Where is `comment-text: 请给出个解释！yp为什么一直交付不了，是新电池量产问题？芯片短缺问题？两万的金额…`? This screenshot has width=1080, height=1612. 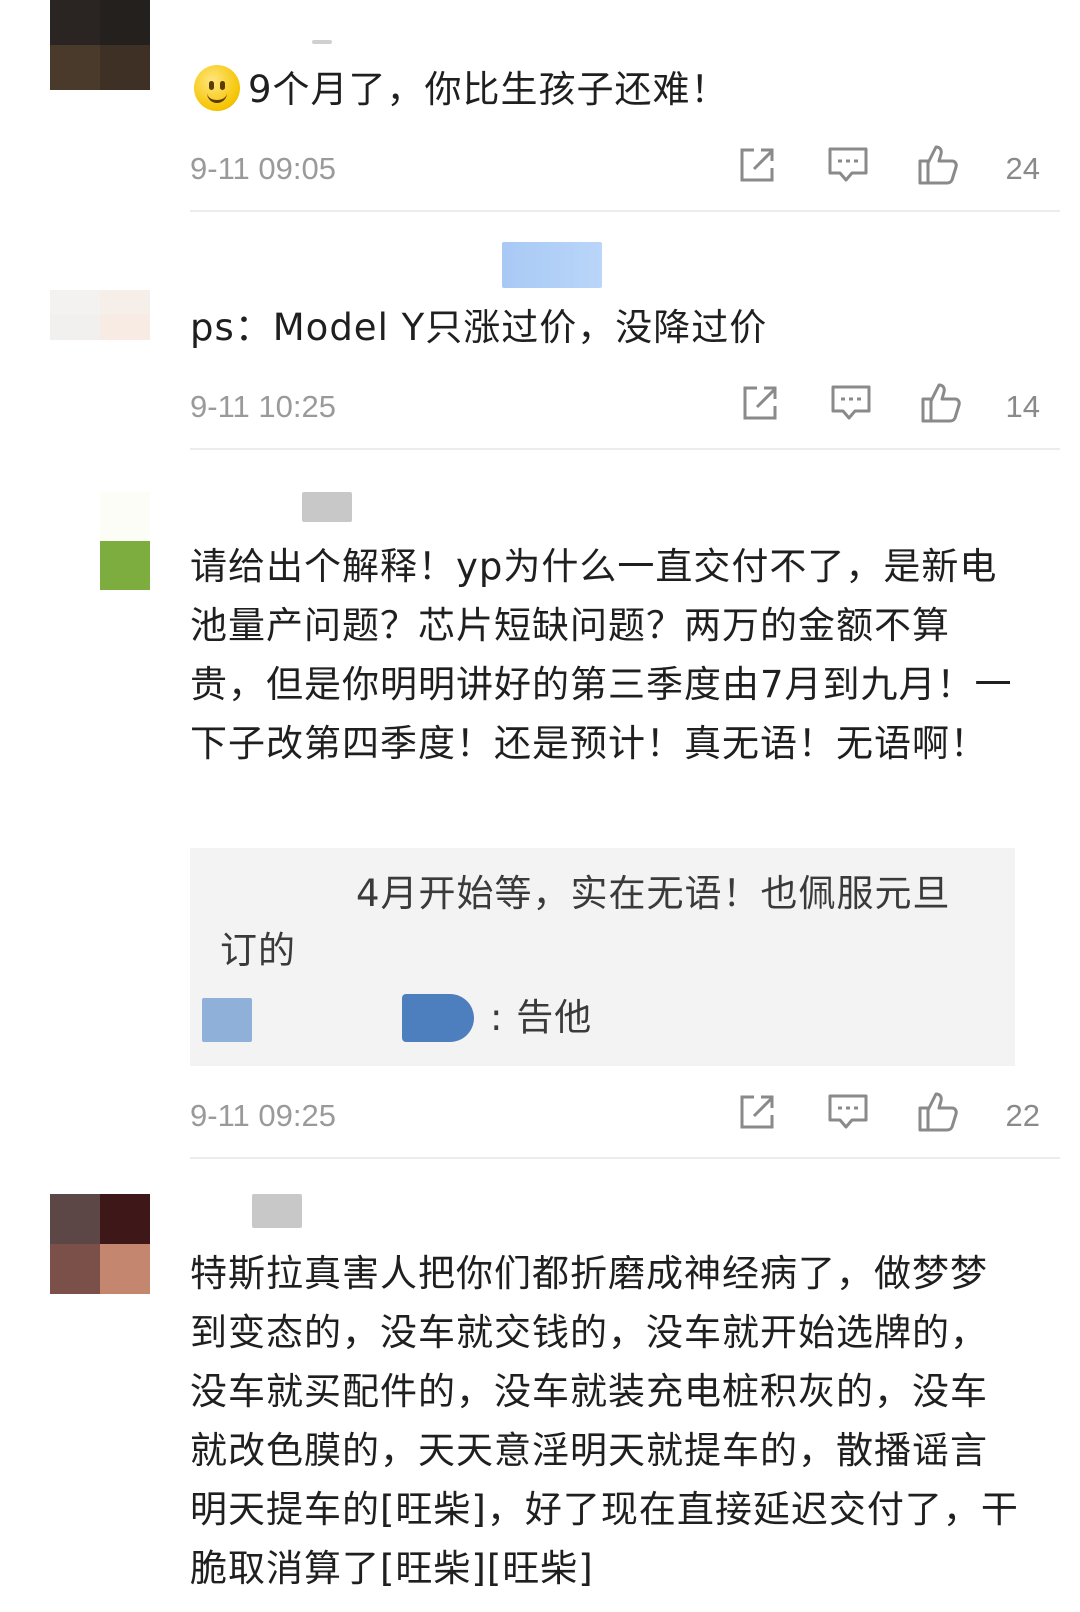 comment-text: 请给出个解释！yp为什么一直交付不了，是新电池量产问题？芯片短缺问题？两万的金额… is located at coordinates (601, 655).